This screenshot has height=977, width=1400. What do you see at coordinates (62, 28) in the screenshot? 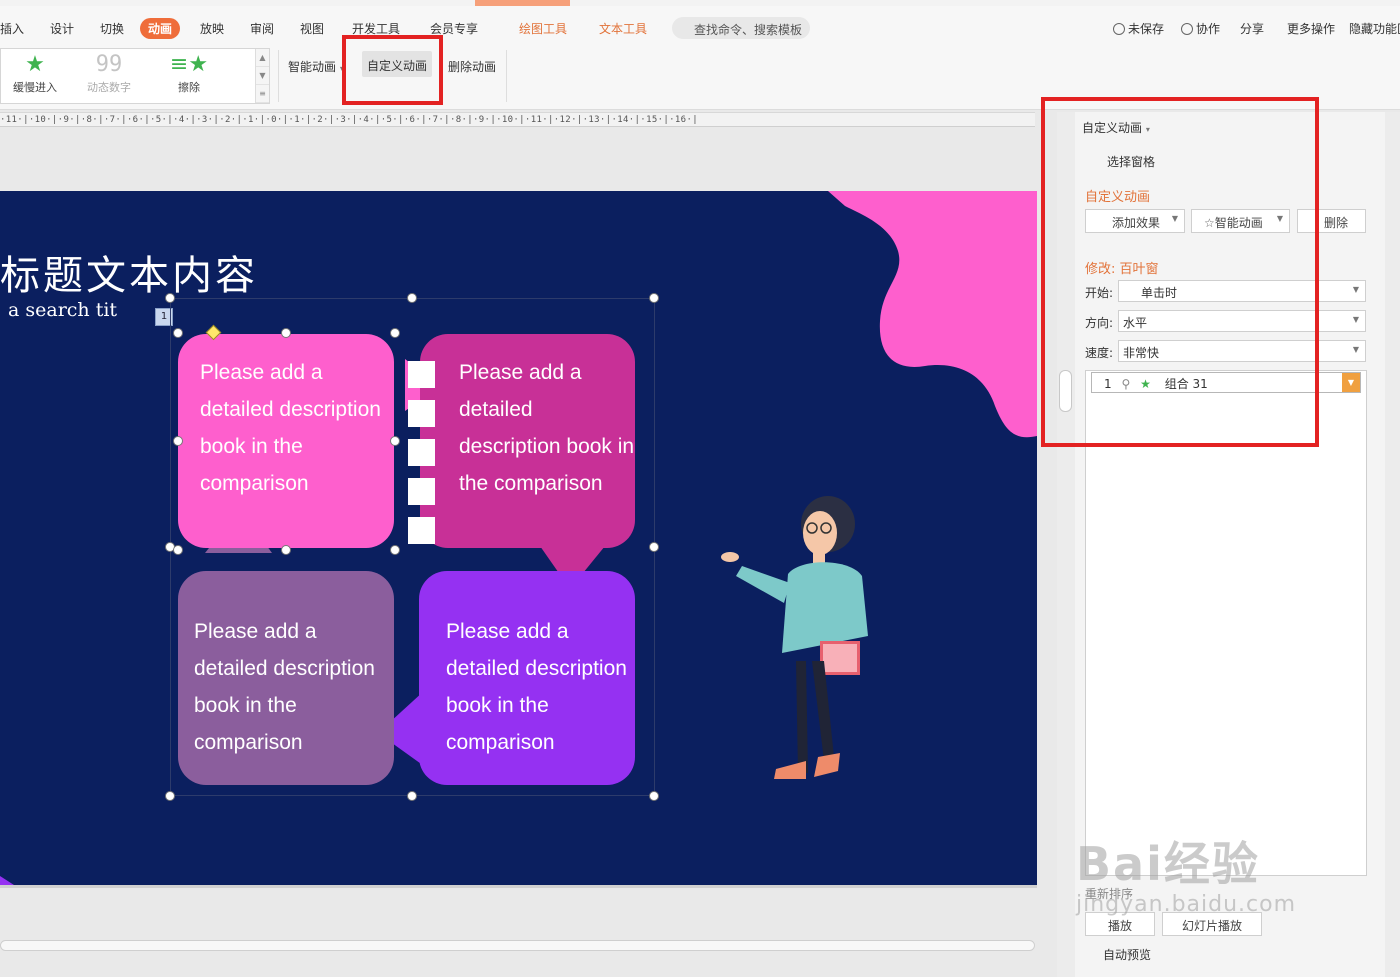
I see `tab-design: 设计` at bounding box center [62, 28].